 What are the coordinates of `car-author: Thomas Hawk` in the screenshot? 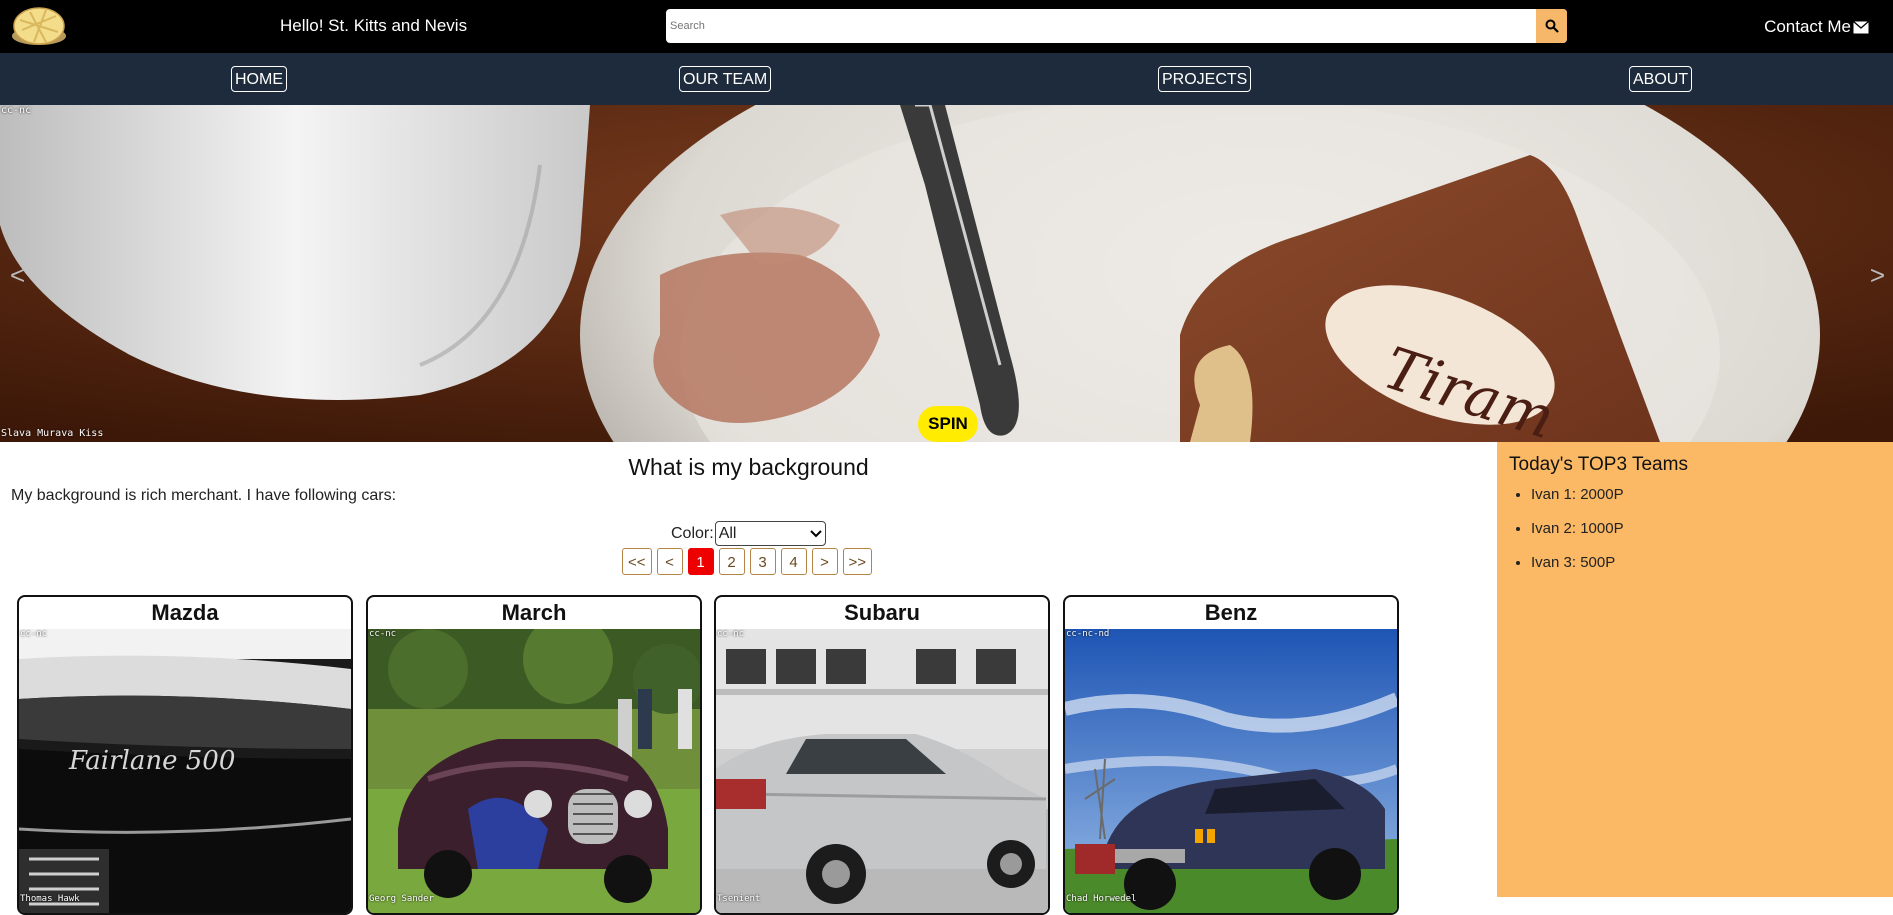 It's located at (50, 899).